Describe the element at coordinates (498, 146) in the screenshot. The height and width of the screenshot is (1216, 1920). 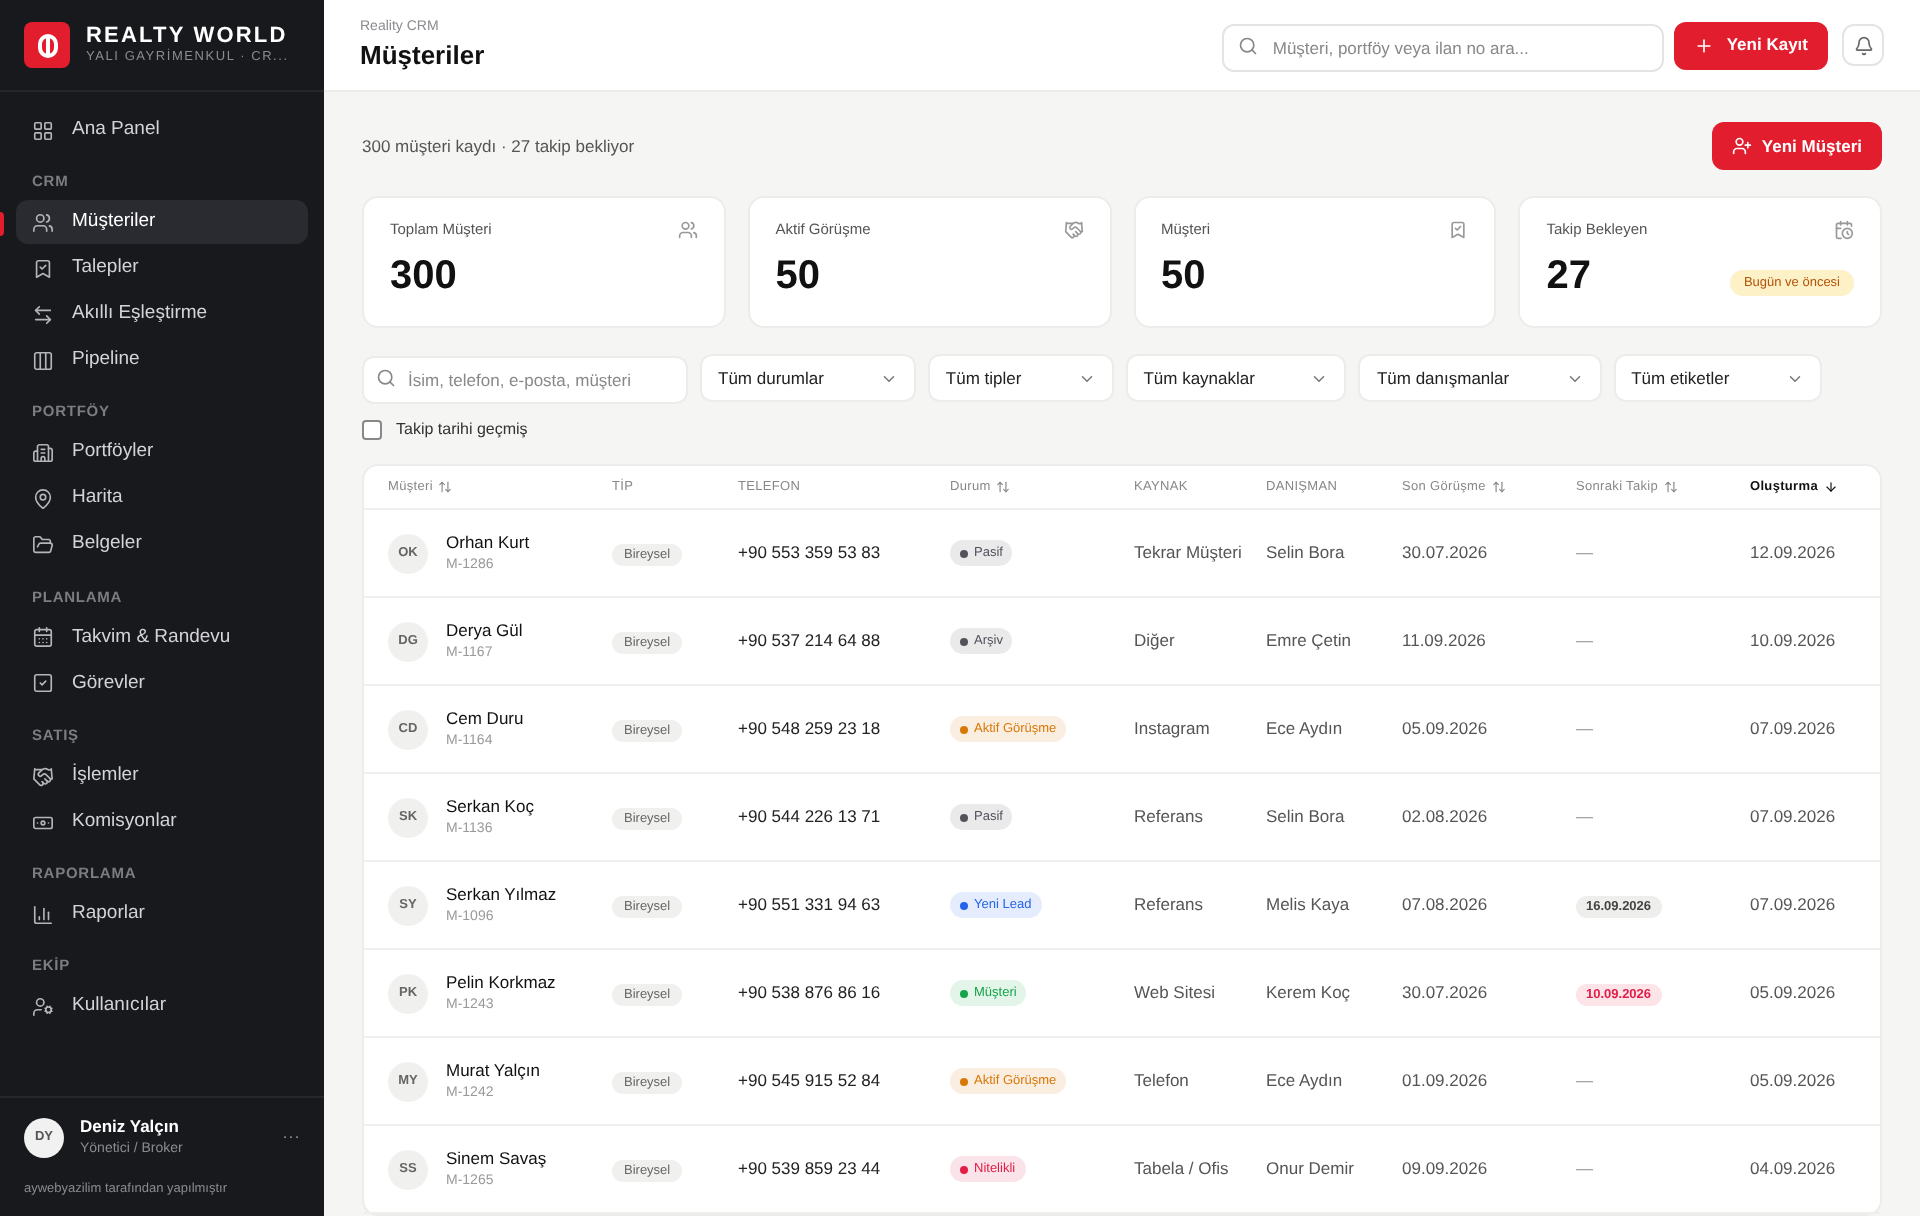
I see `summary-text: 300 müşteri kaydı · 27 takip bekliyor` at that location.